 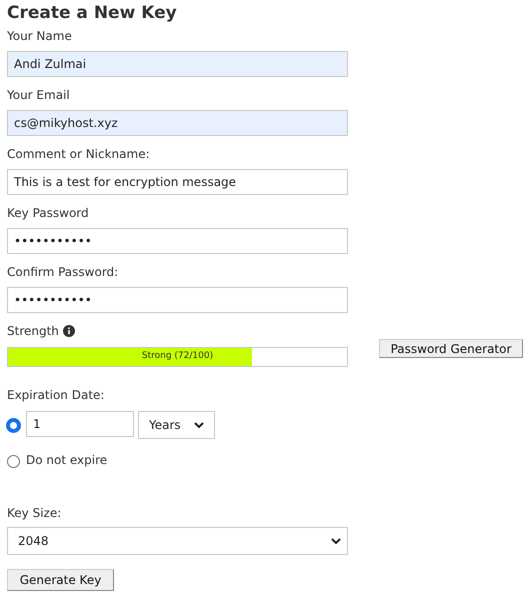 I want to click on input-field: Andi Zulmai, so click(x=177, y=64).